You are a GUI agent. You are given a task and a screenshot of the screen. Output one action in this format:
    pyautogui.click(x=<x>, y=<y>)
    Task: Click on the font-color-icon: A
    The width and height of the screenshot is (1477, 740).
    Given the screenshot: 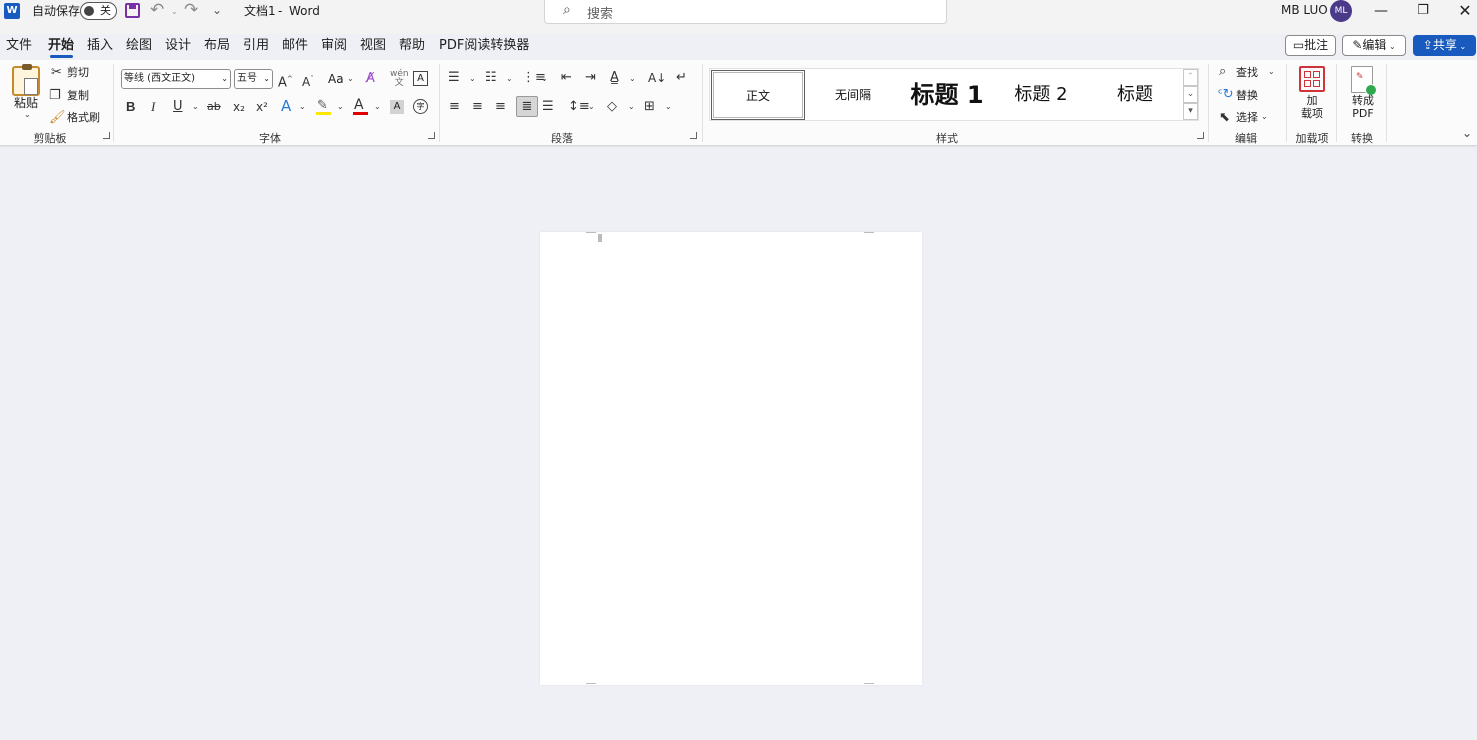 What is the action you would take?
    pyautogui.click(x=359, y=105)
    